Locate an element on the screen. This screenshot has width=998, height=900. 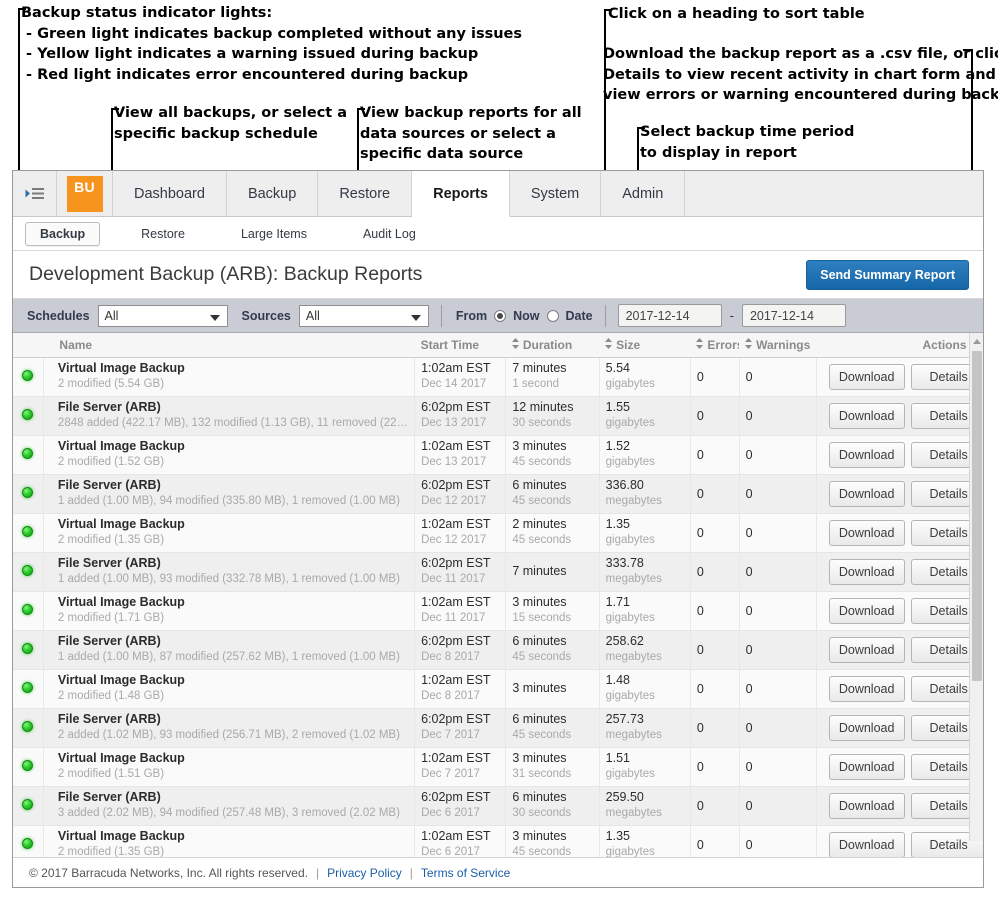
filter-divider is located at coordinates (441, 315).